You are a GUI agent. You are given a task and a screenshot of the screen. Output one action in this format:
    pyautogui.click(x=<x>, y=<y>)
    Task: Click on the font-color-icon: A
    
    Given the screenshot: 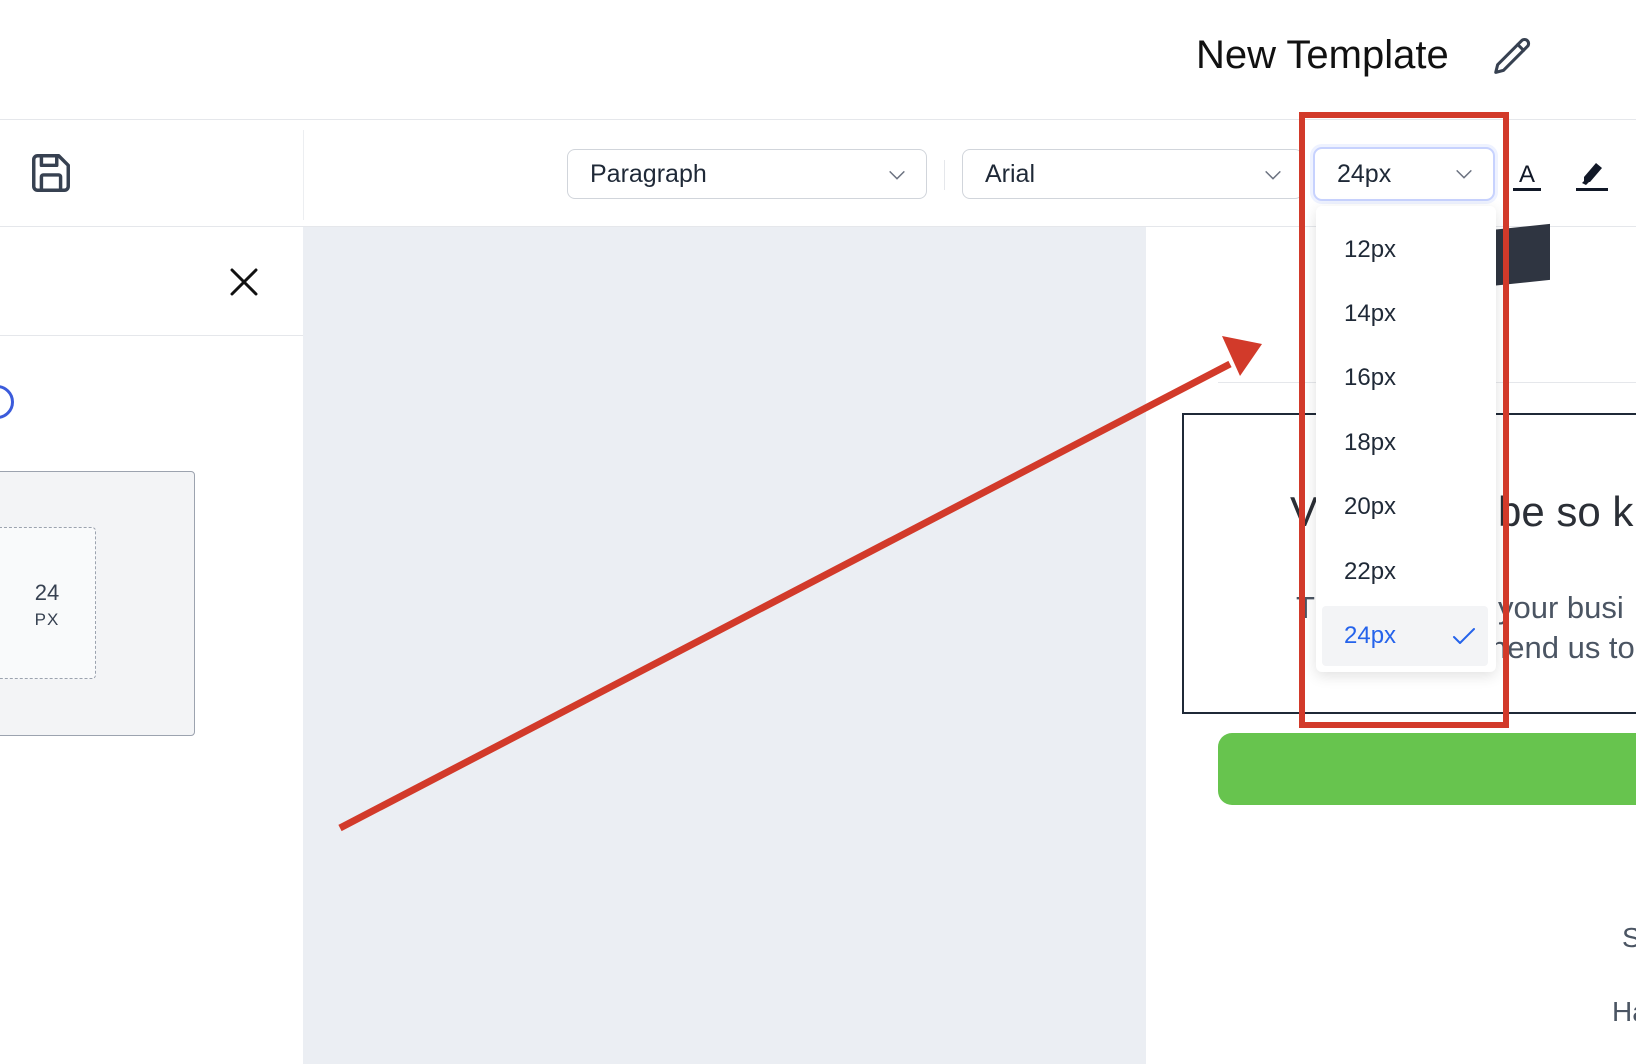 What is the action you would take?
    pyautogui.click(x=1527, y=175)
    